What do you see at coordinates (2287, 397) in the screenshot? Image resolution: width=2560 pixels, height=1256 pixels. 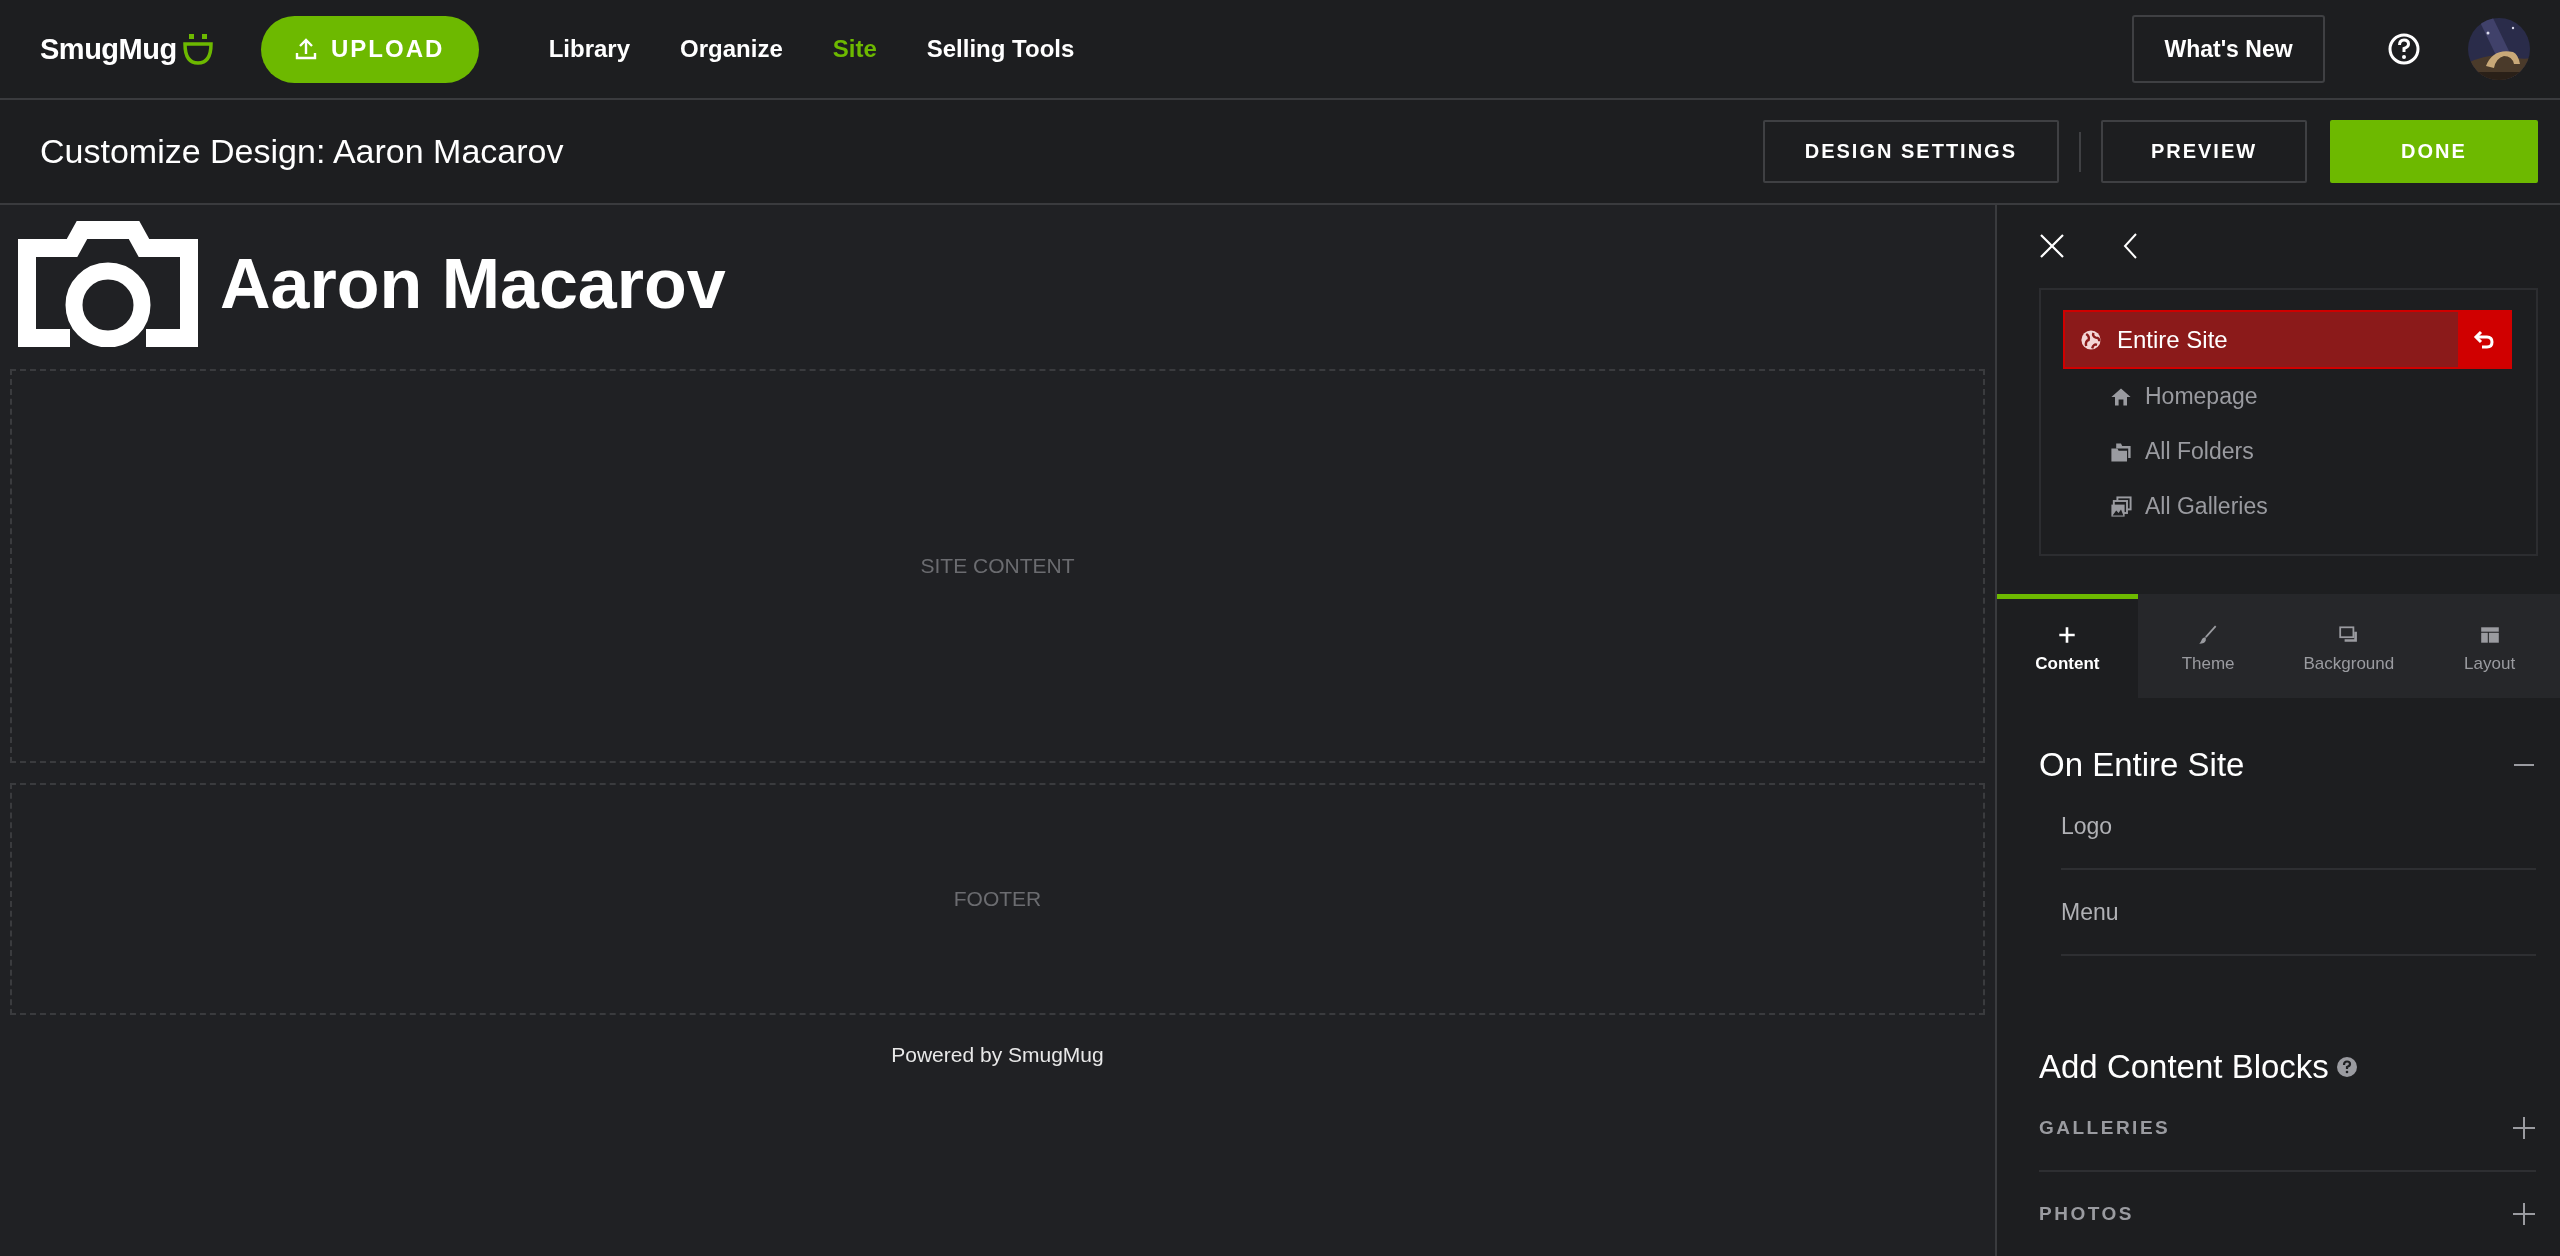 I see `scope-item: Homepage` at bounding box center [2287, 397].